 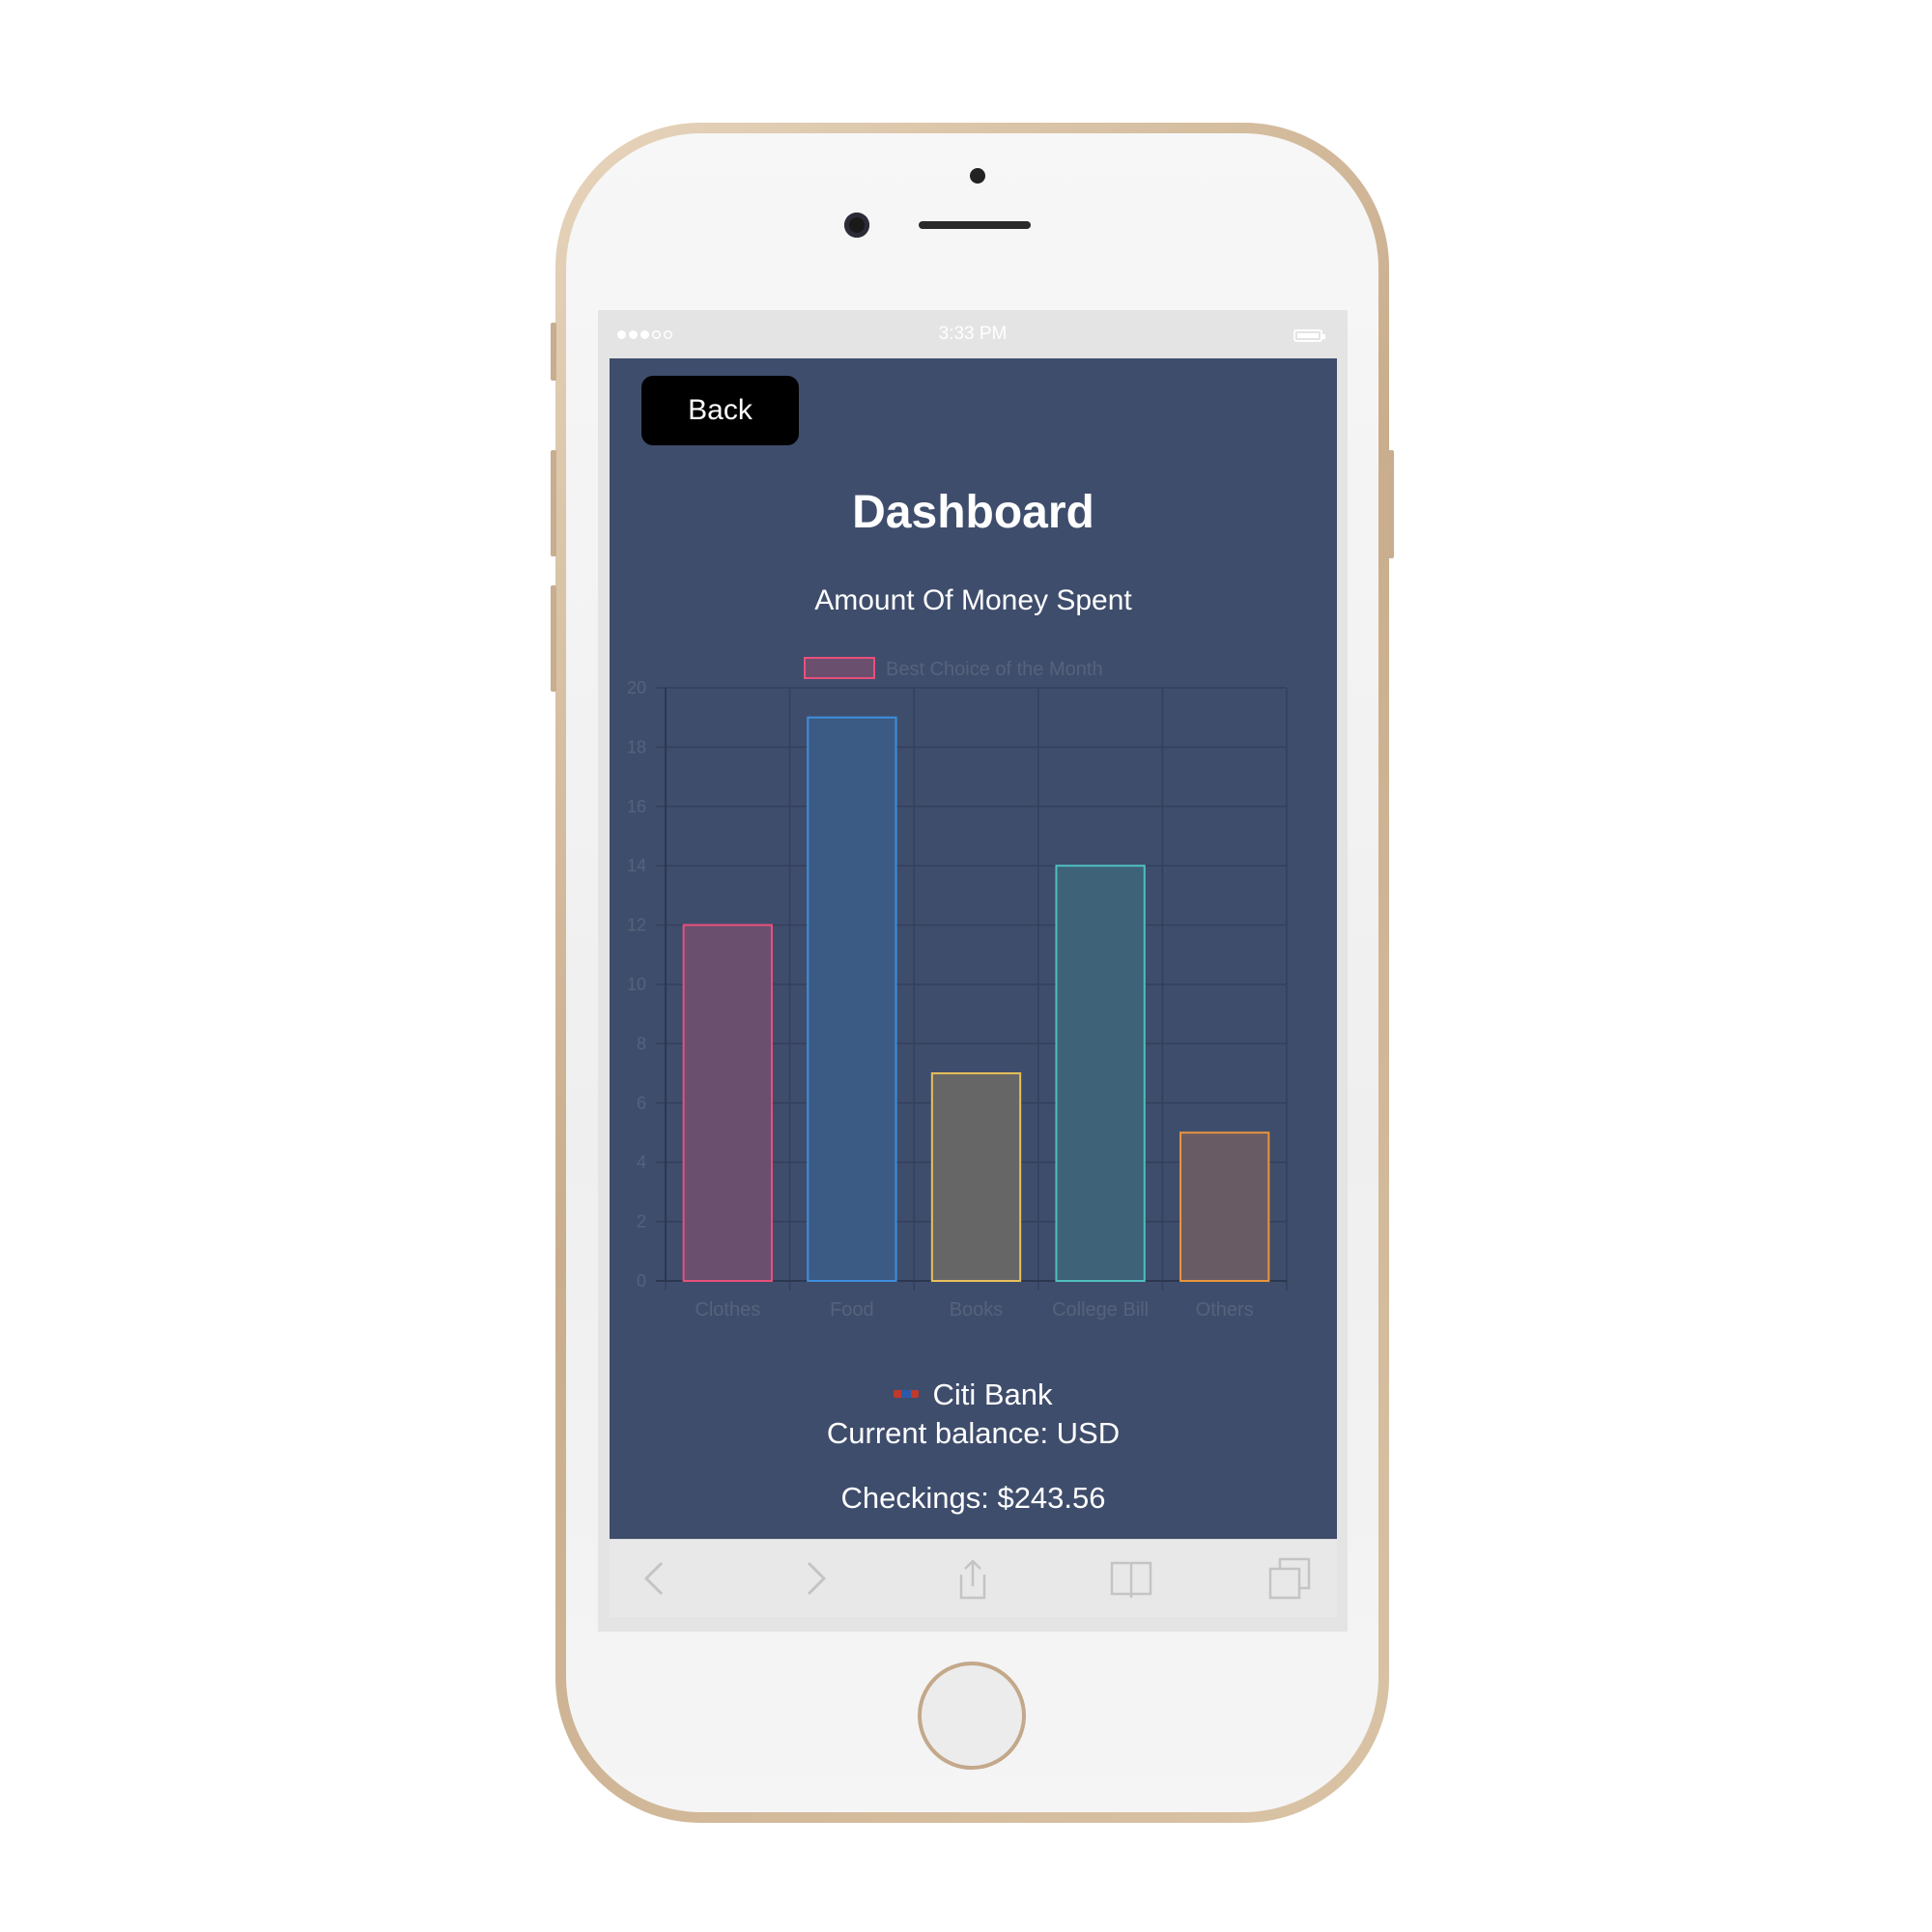 What do you see at coordinates (641, 1222) in the screenshot?
I see `y-tick-label: 2` at bounding box center [641, 1222].